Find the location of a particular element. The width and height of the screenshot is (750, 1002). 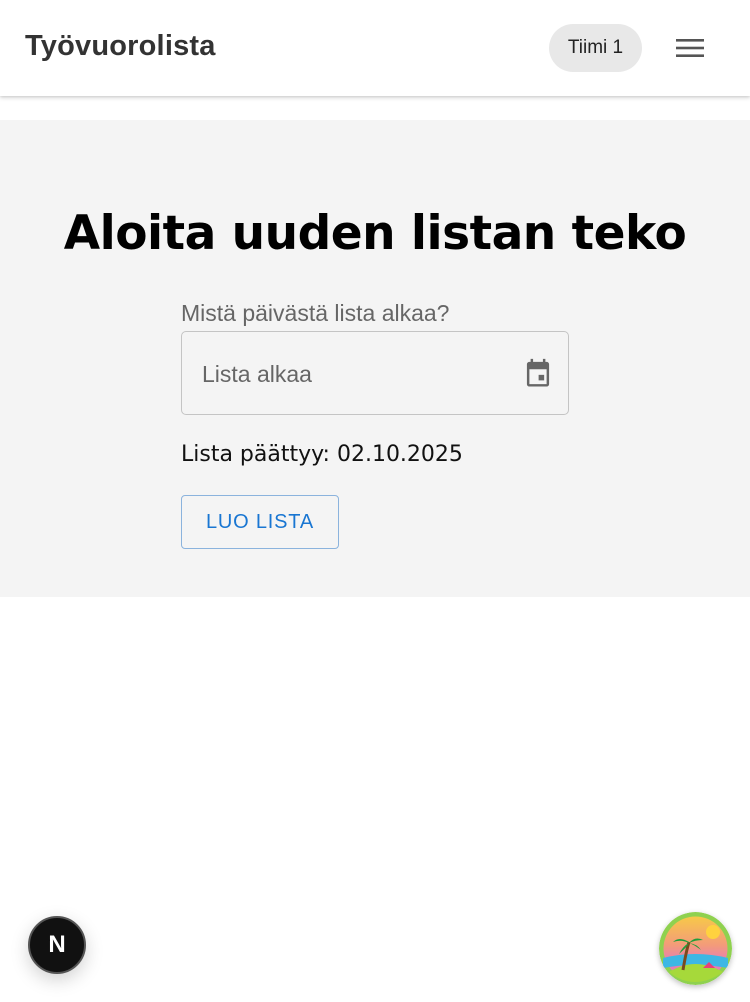

team-selector-chip: Tiimi 1 is located at coordinates (595, 48).